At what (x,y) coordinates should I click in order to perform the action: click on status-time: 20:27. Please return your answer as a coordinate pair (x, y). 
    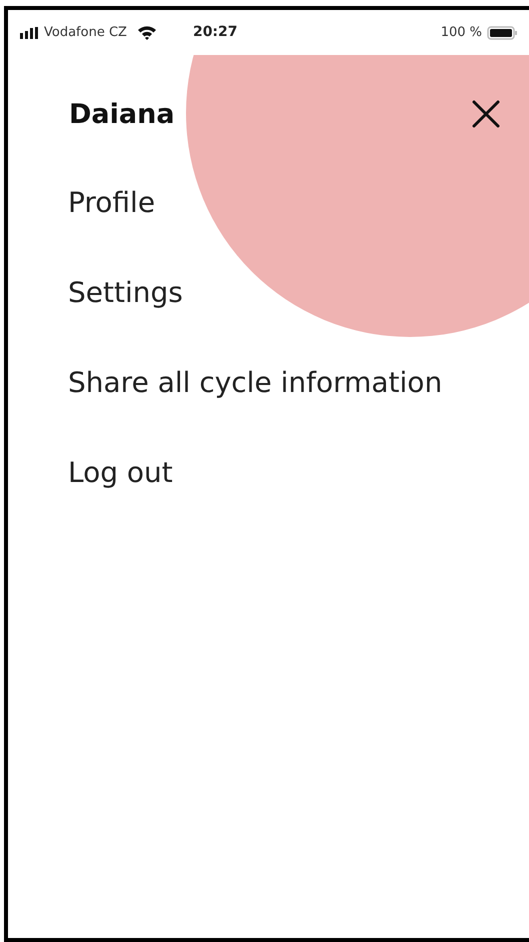
    Looking at the image, I should click on (215, 32).